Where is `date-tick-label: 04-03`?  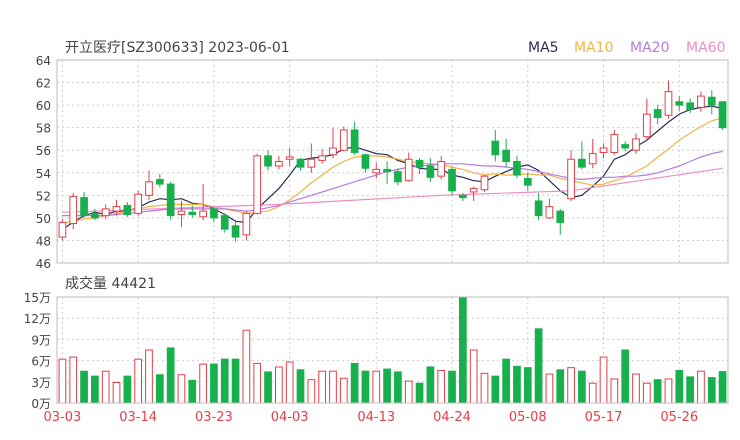
date-tick-label: 04-03 is located at coordinates (290, 417).